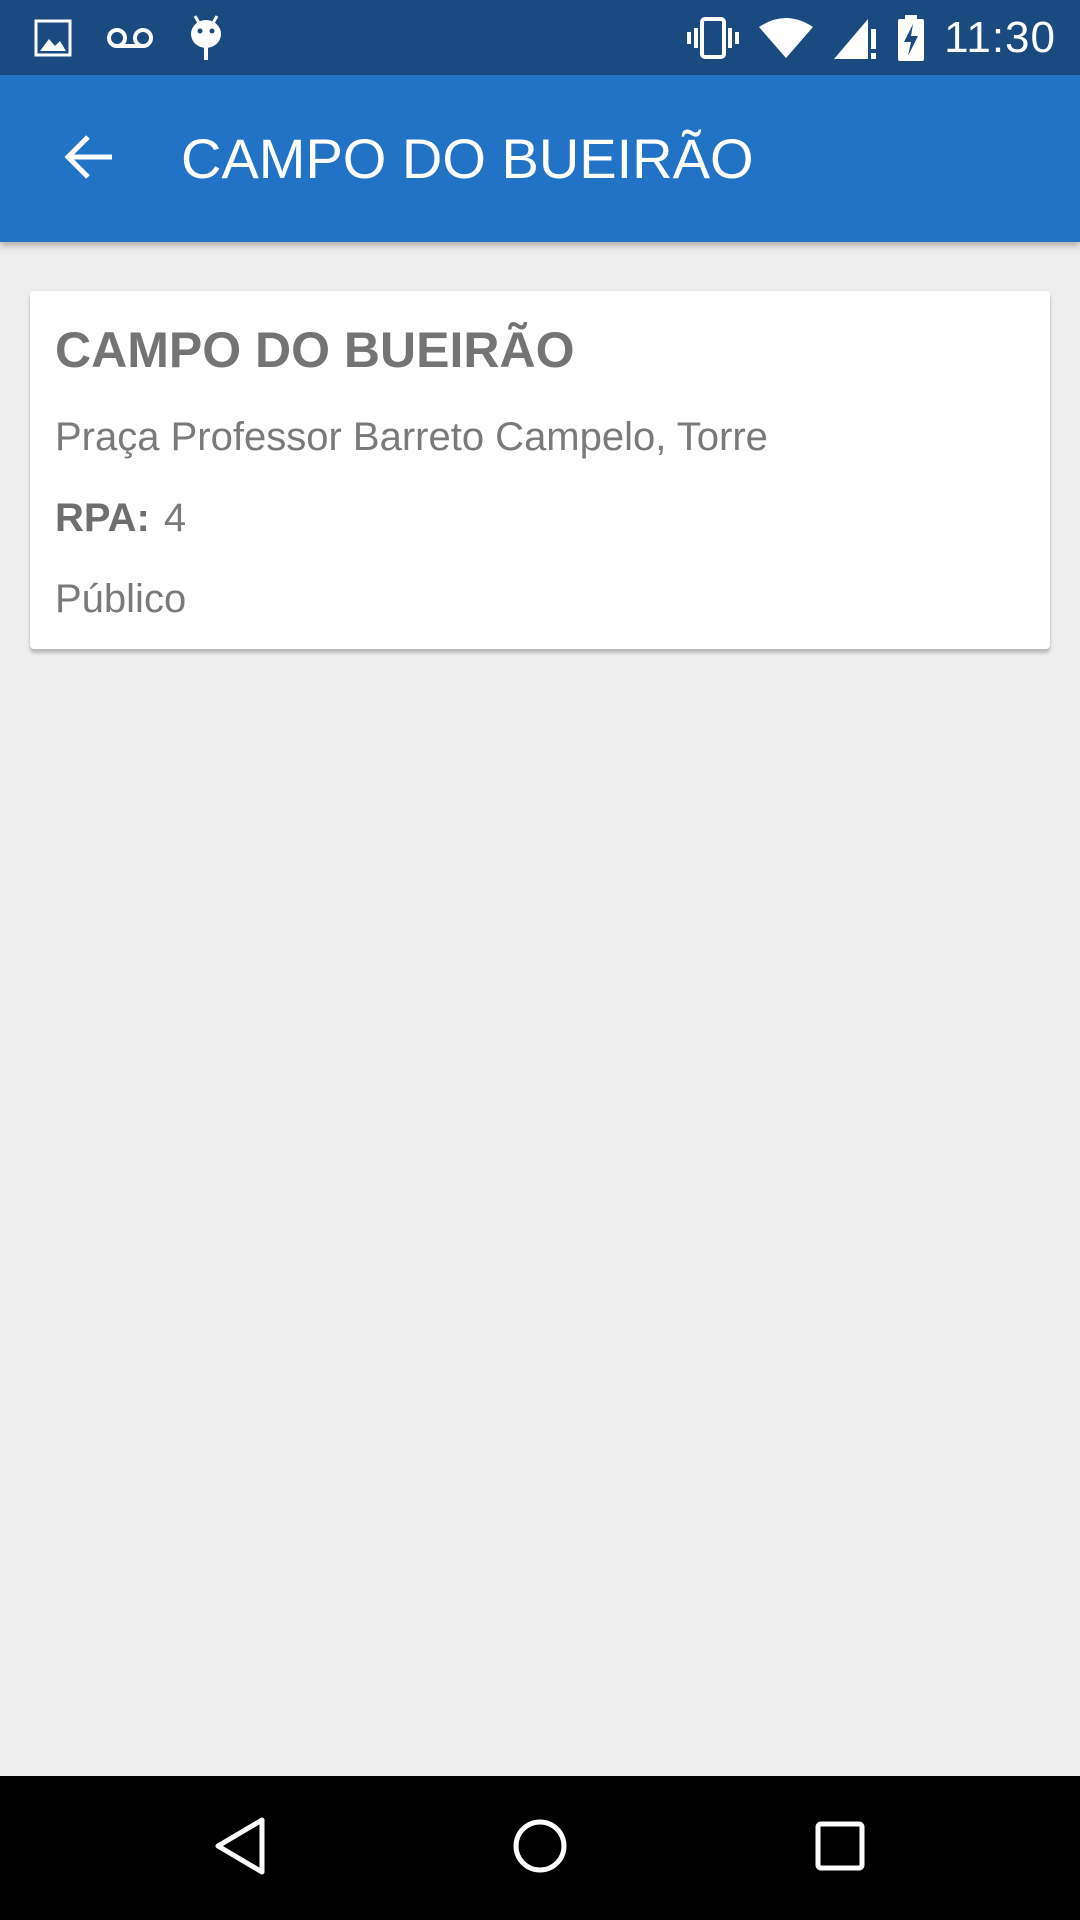  What do you see at coordinates (540, 37) in the screenshot?
I see `status-bar: 11:30` at bounding box center [540, 37].